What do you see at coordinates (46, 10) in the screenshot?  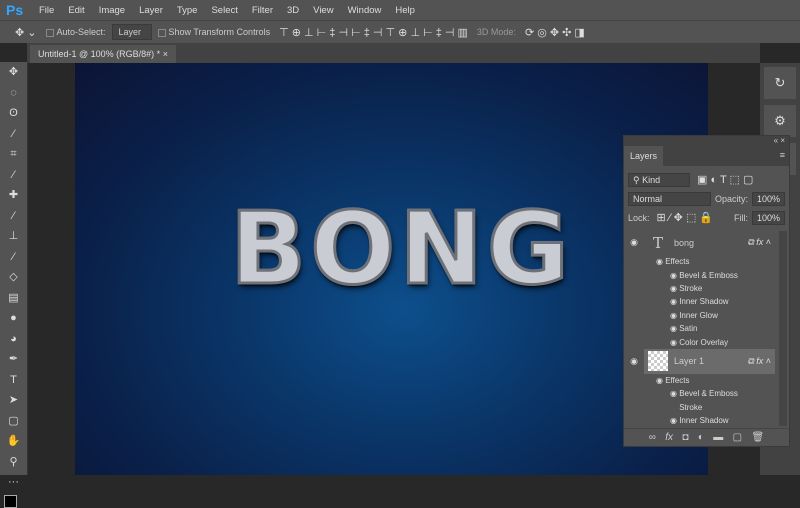 I see `menu-file: File` at bounding box center [46, 10].